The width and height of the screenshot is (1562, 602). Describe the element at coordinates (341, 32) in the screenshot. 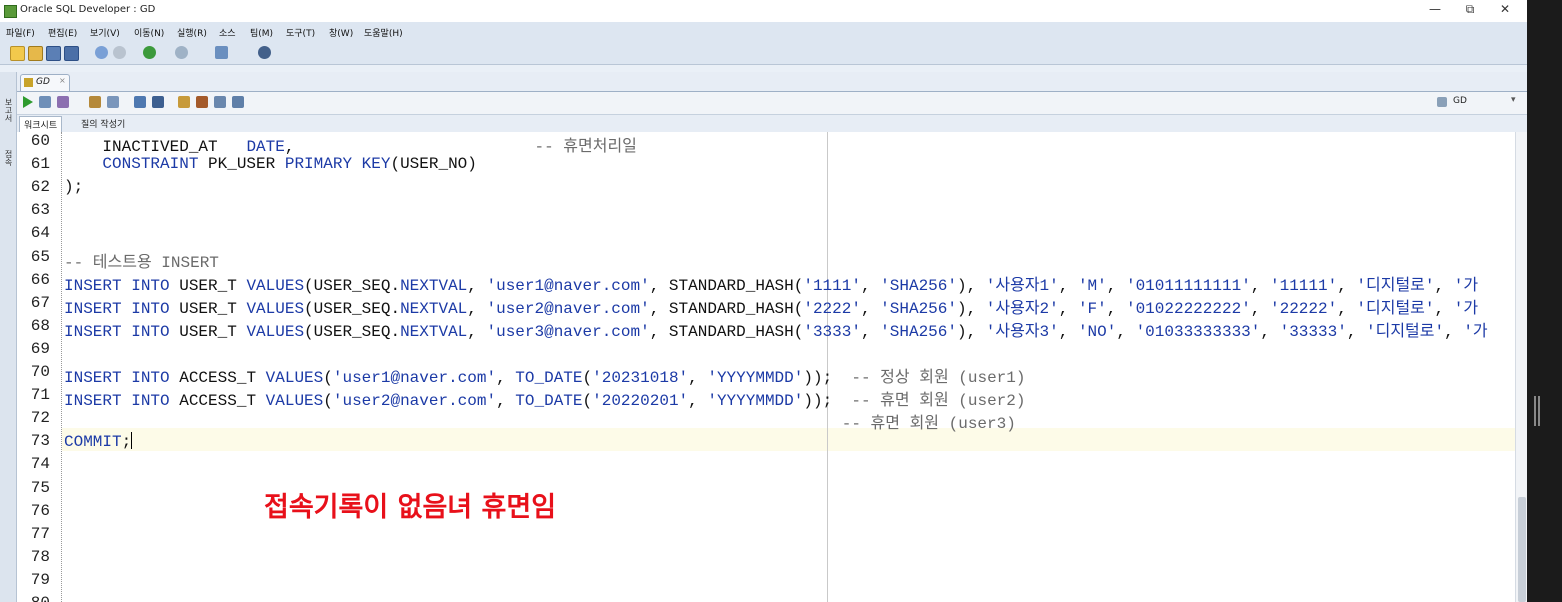

I see `menu-window: 창(W)` at that location.